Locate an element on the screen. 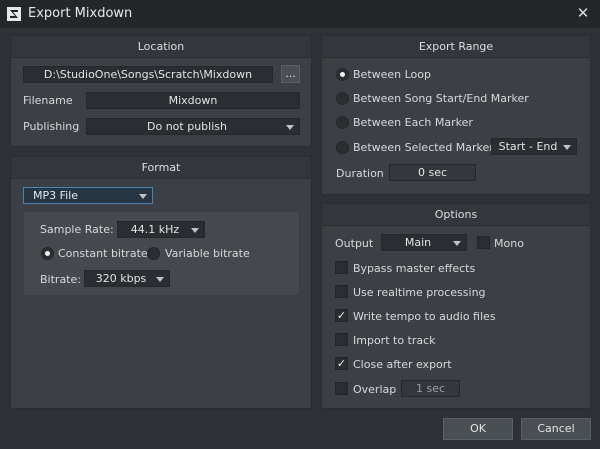  close-after-export-label: Close after export is located at coordinates (402, 364).